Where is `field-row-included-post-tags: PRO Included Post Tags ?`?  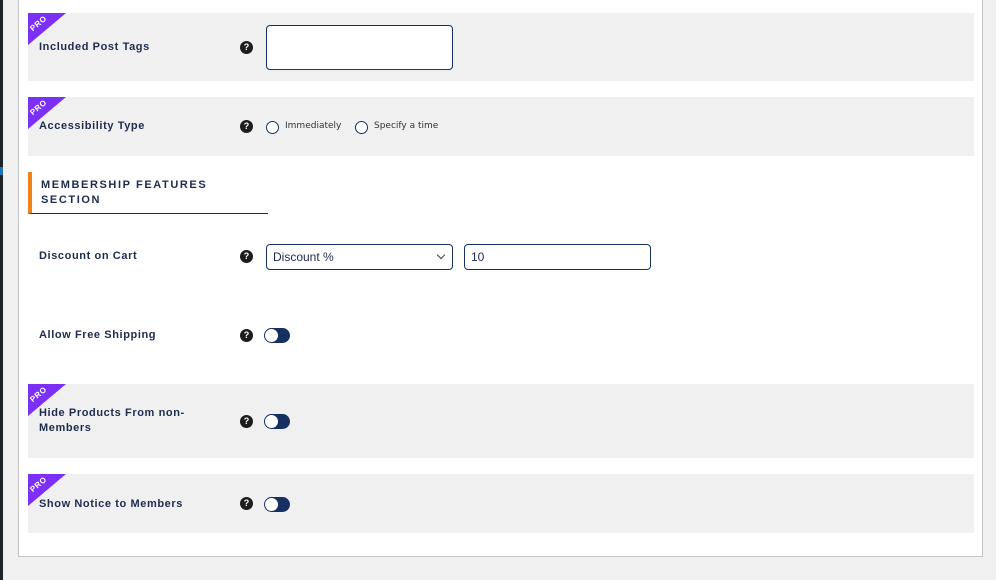 field-row-included-post-tags: PRO Included Post Tags ? is located at coordinates (501, 47).